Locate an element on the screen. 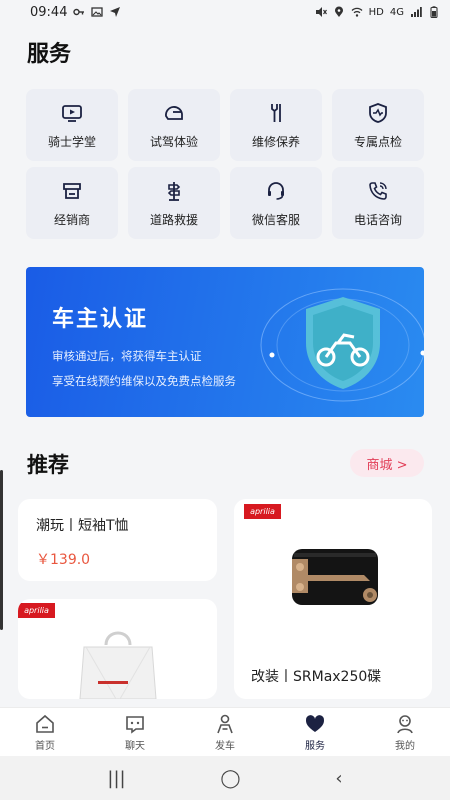 The image size is (450, 800). mall-button: 商城 > is located at coordinates (387, 463).